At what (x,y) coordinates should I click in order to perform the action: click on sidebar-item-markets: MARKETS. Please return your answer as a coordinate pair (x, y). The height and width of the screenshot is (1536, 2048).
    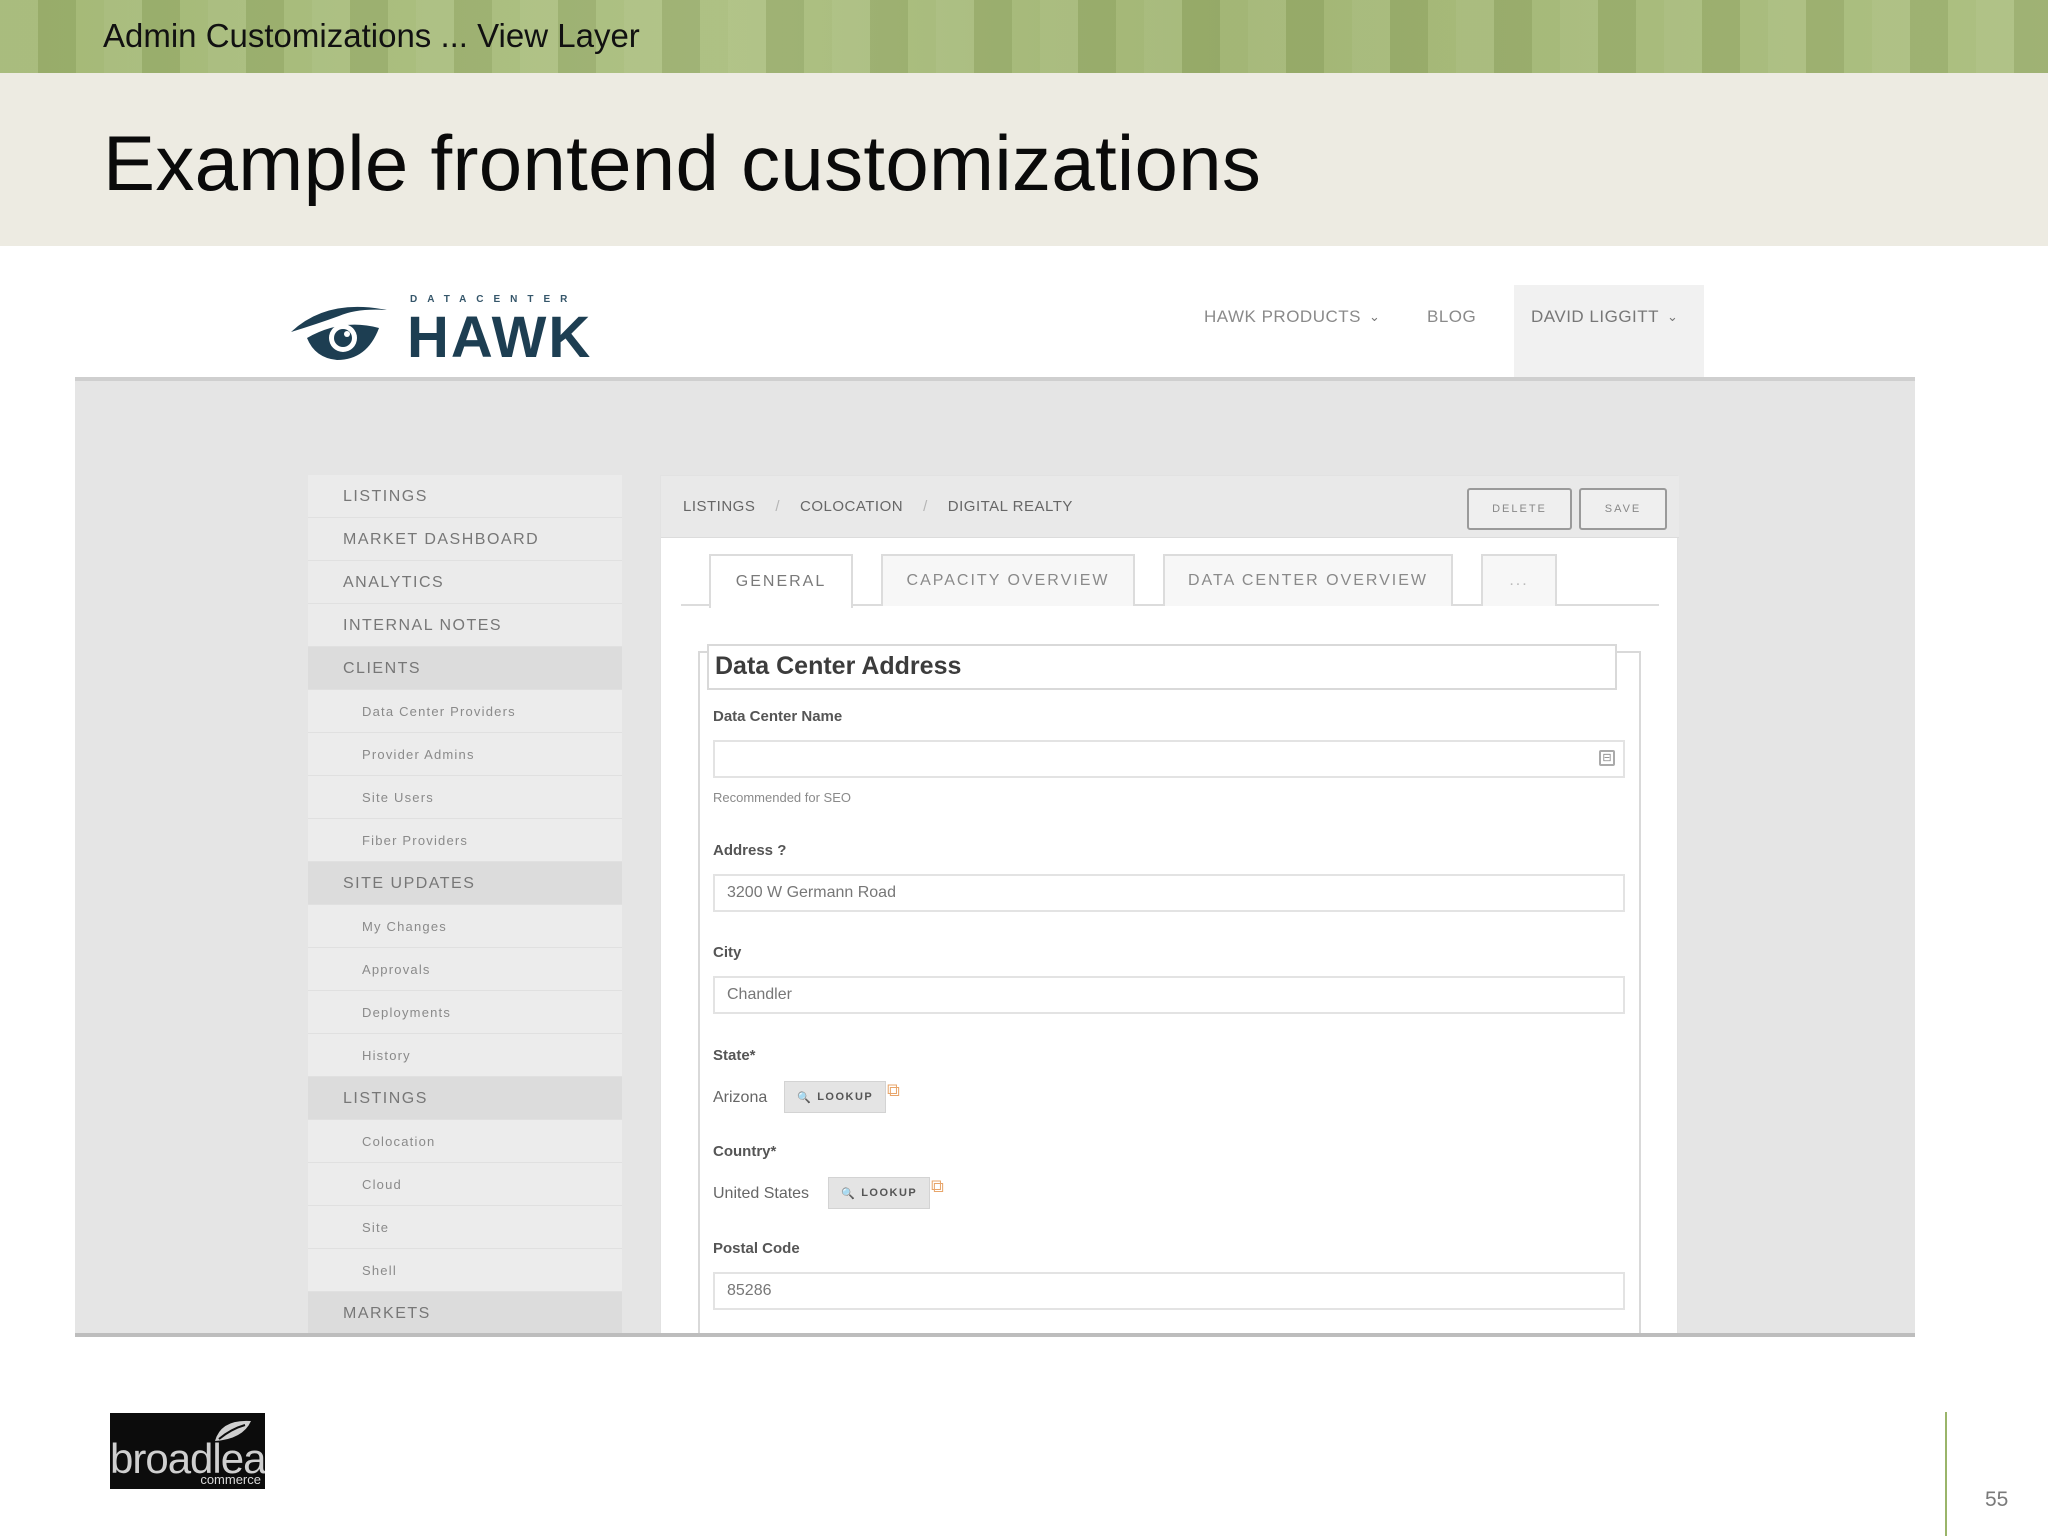
    Looking at the image, I should click on (465, 1313).